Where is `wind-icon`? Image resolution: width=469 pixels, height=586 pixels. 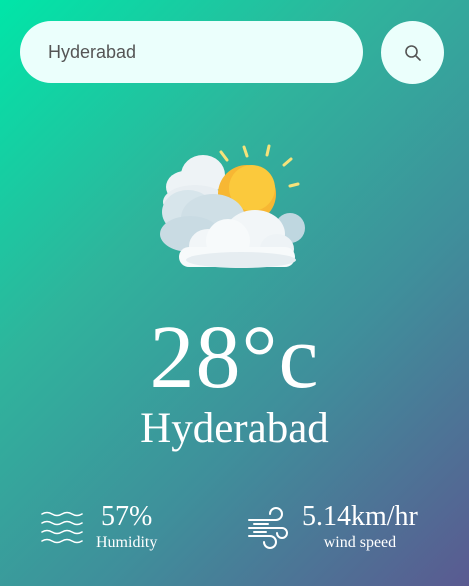
wind-icon is located at coordinates (268, 528).